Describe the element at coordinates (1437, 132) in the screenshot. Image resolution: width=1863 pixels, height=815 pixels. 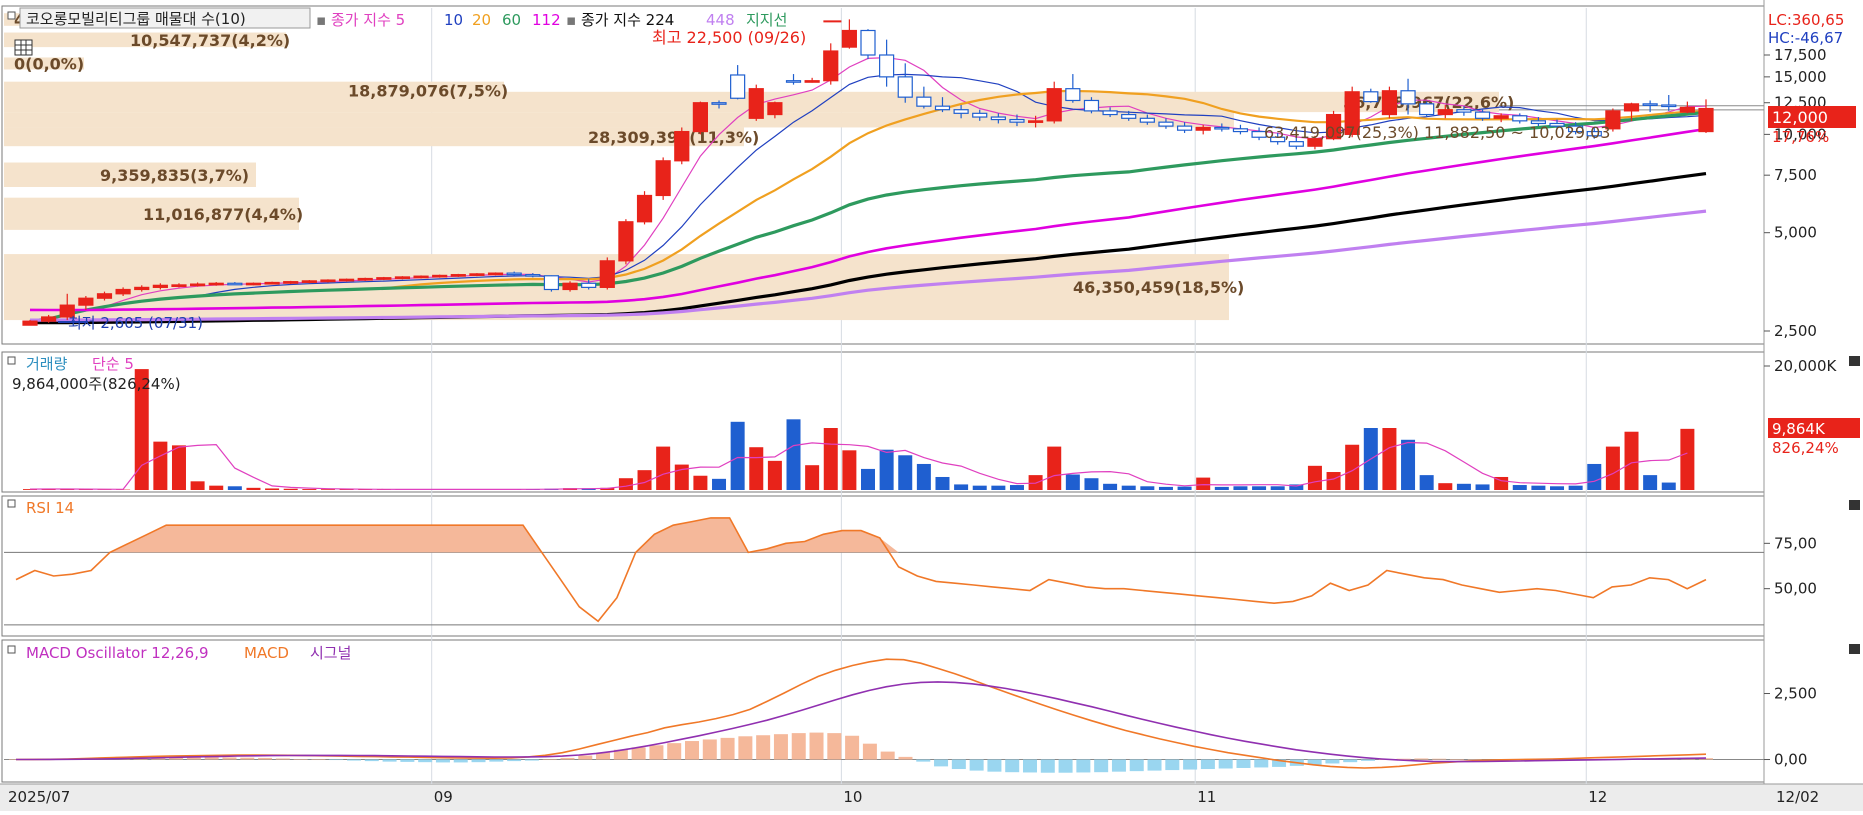
I see `price-range-note: 63,419,097(25,3%) 11,882,50 ~ 10,029,03` at that location.